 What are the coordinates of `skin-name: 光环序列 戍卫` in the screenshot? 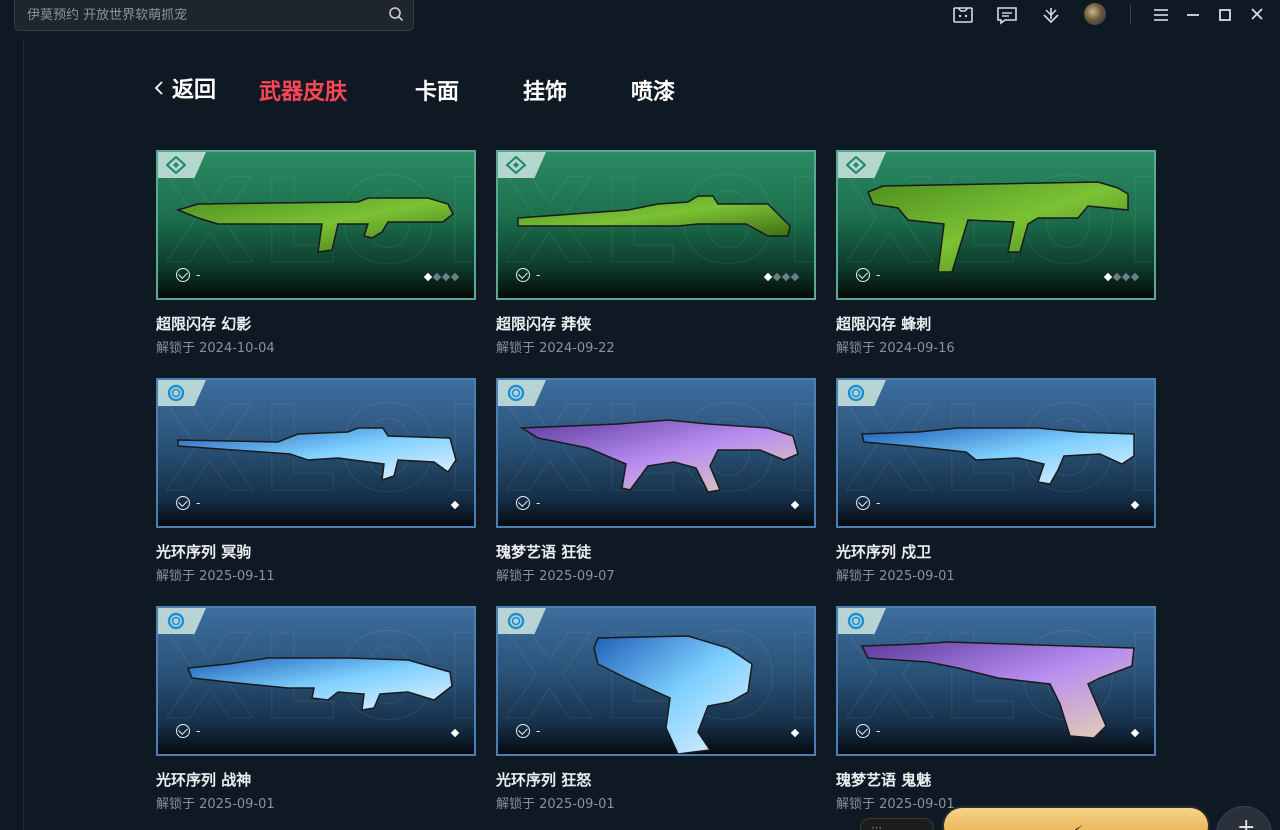 It's located at (884, 552).